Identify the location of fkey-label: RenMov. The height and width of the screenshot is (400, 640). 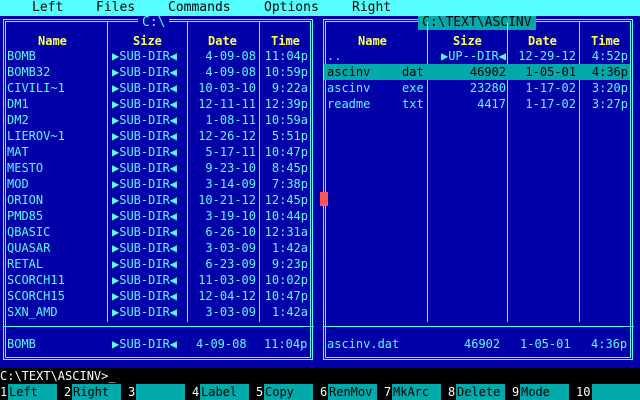
(352, 392).